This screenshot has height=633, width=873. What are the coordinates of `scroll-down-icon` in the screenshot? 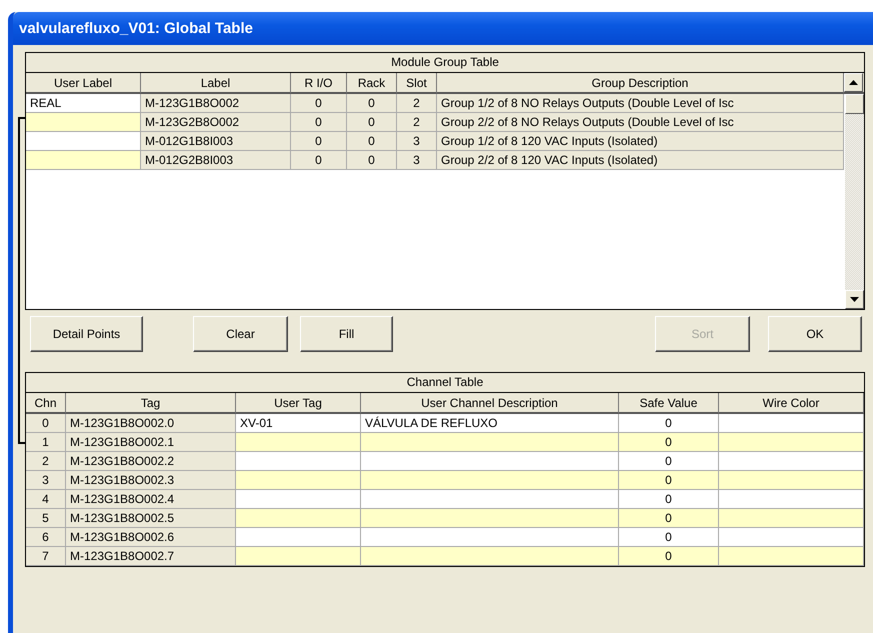 It's located at (854, 299).